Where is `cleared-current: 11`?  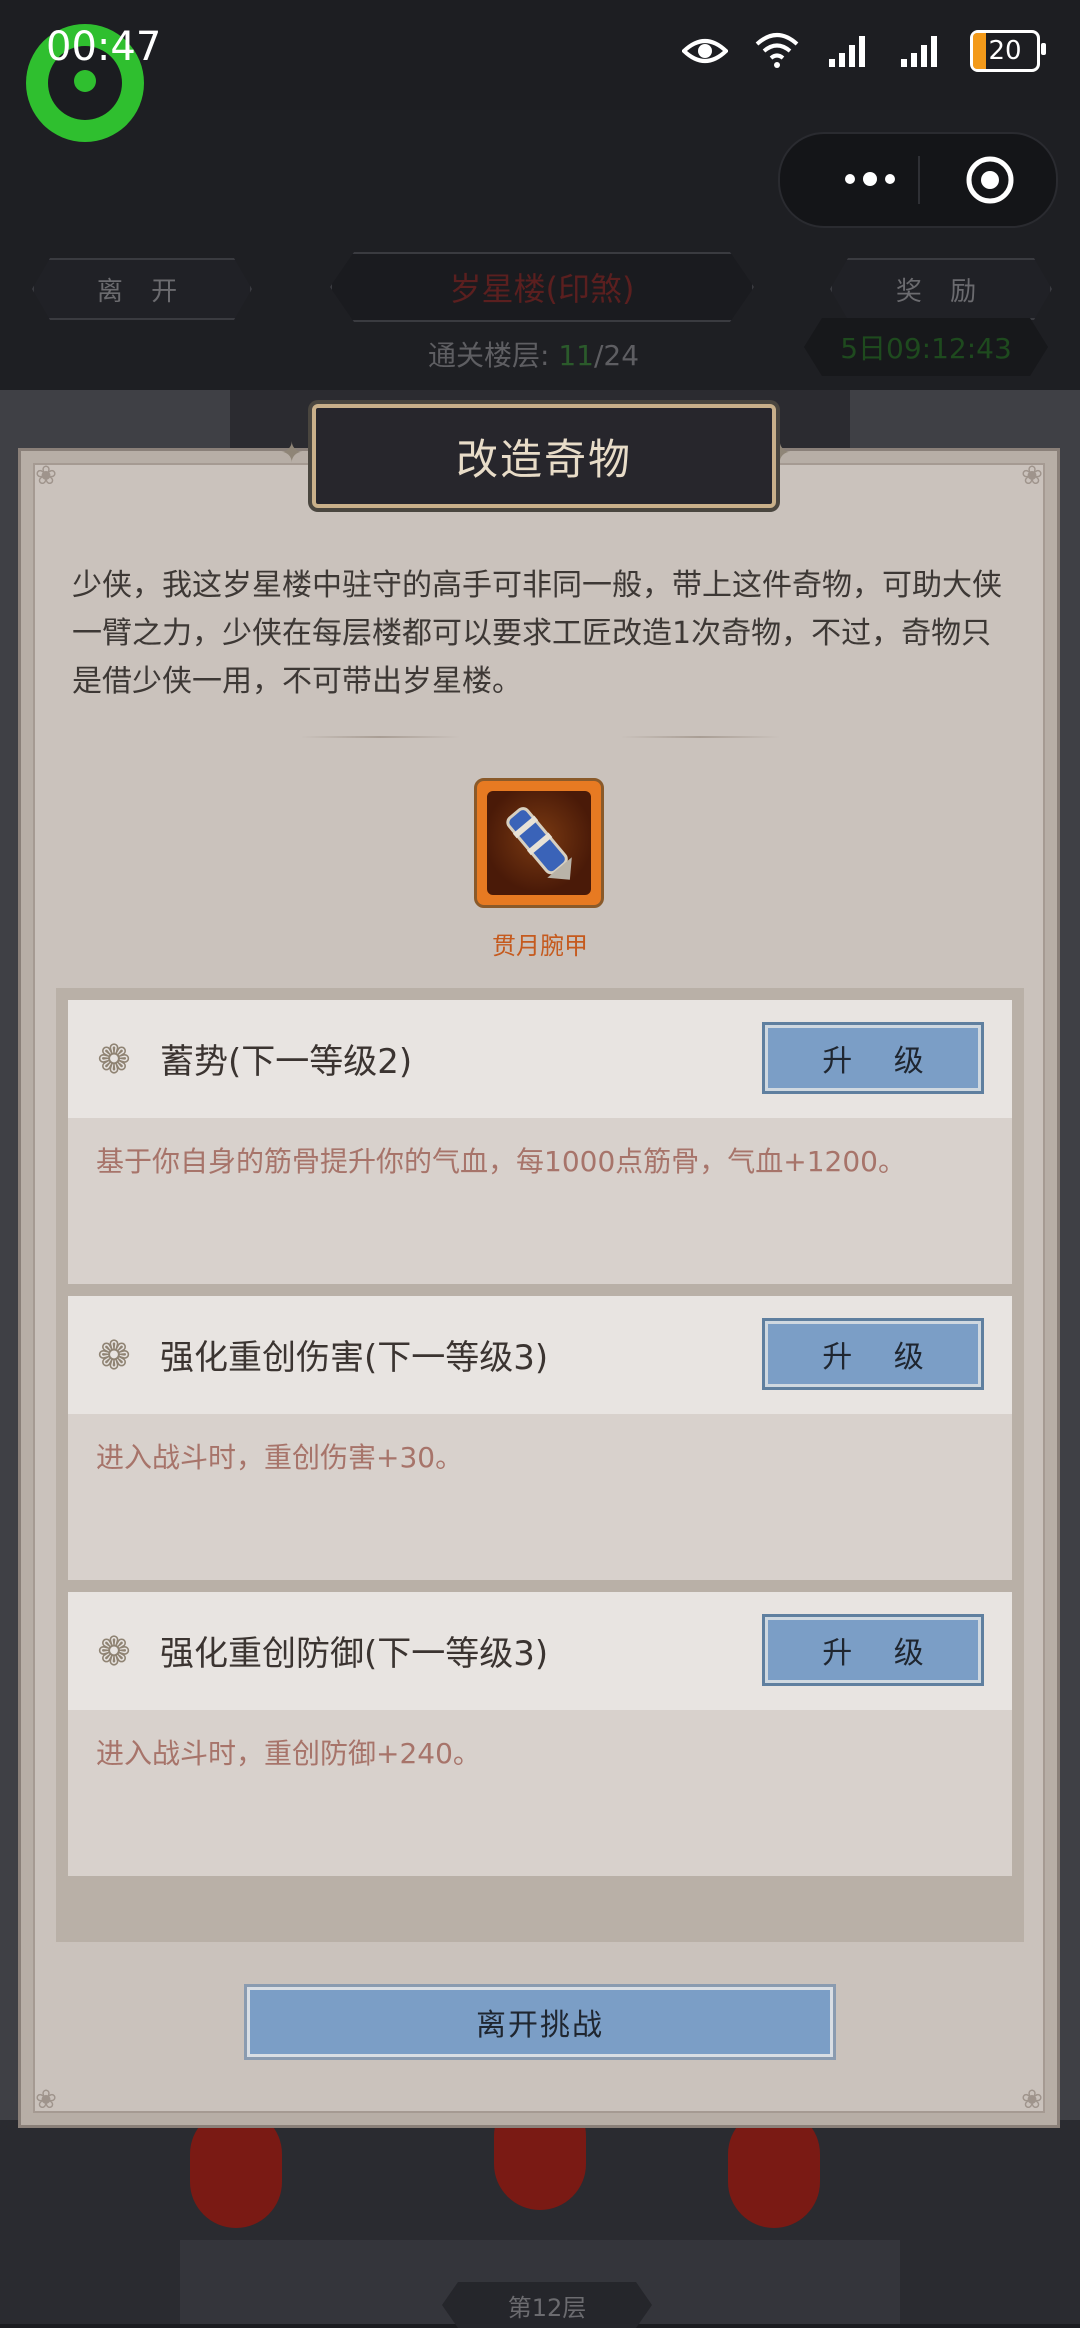 cleared-current: 11 is located at coordinates (576, 355).